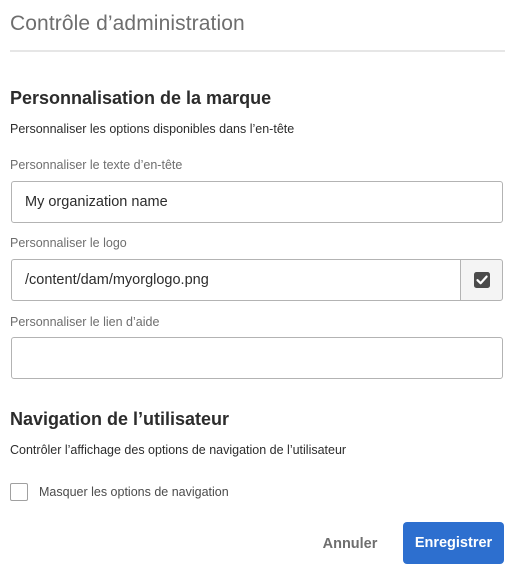  Describe the element at coordinates (257, 202) in the screenshot. I see `header-text-input` at that location.